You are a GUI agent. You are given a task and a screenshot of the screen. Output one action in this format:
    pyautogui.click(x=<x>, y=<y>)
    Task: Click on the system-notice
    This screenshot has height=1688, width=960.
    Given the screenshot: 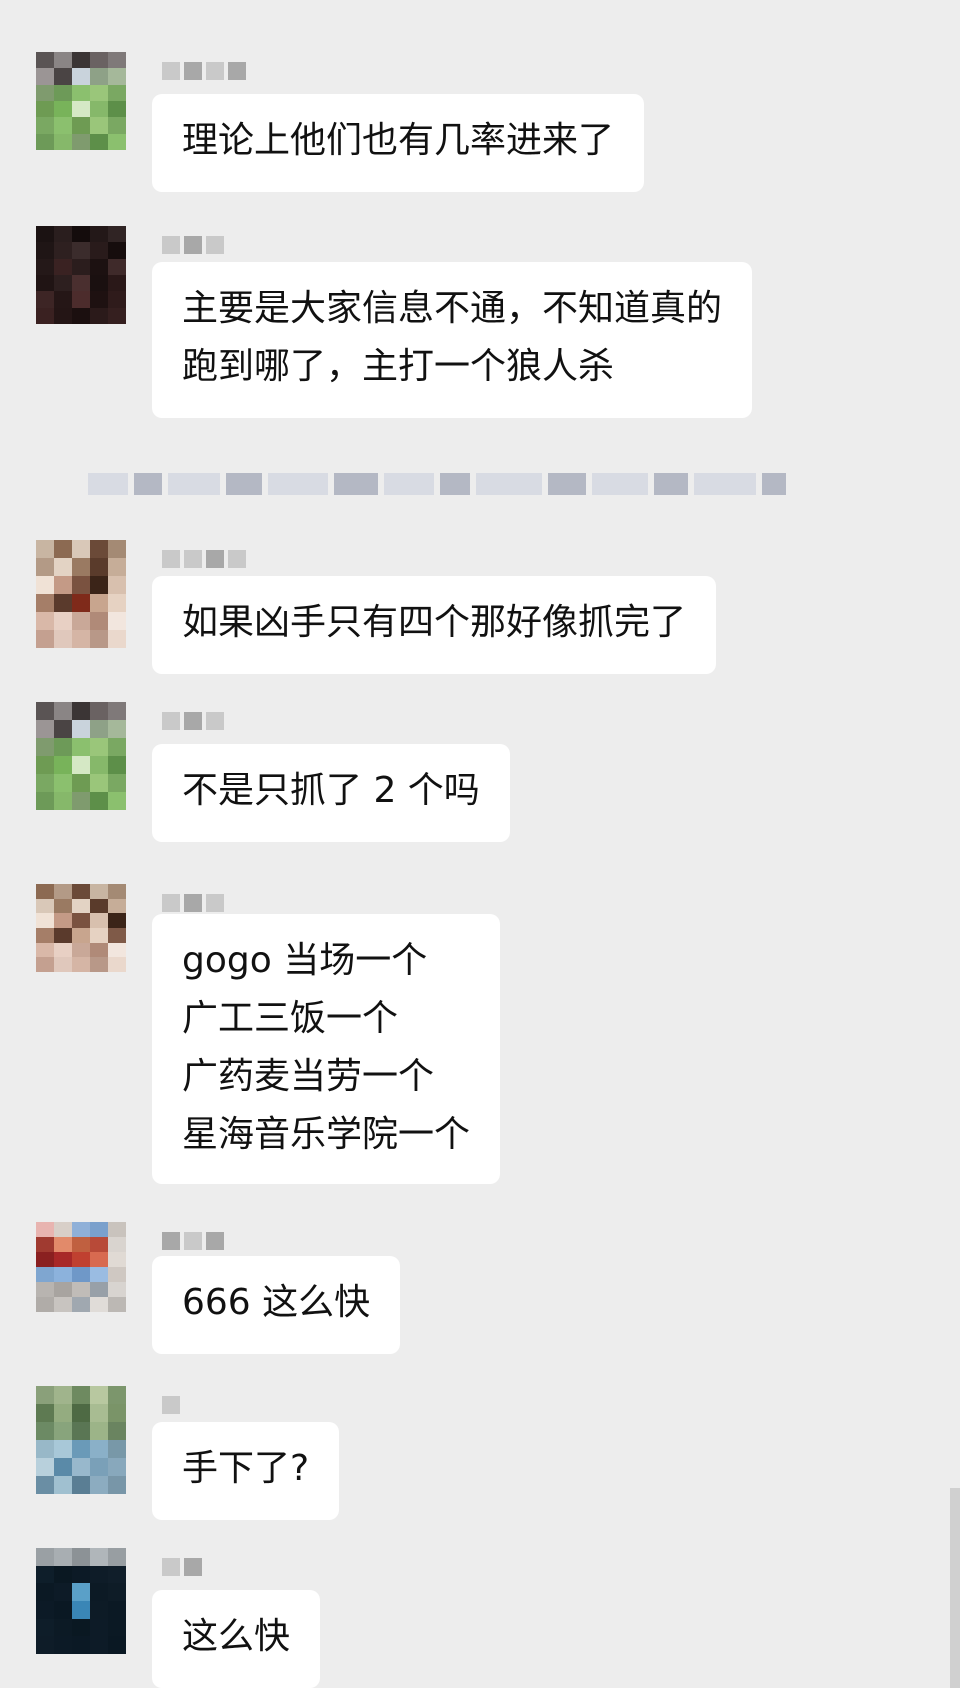 What is the action you would take?
    pyautogui.click(x=488, y=484)
    